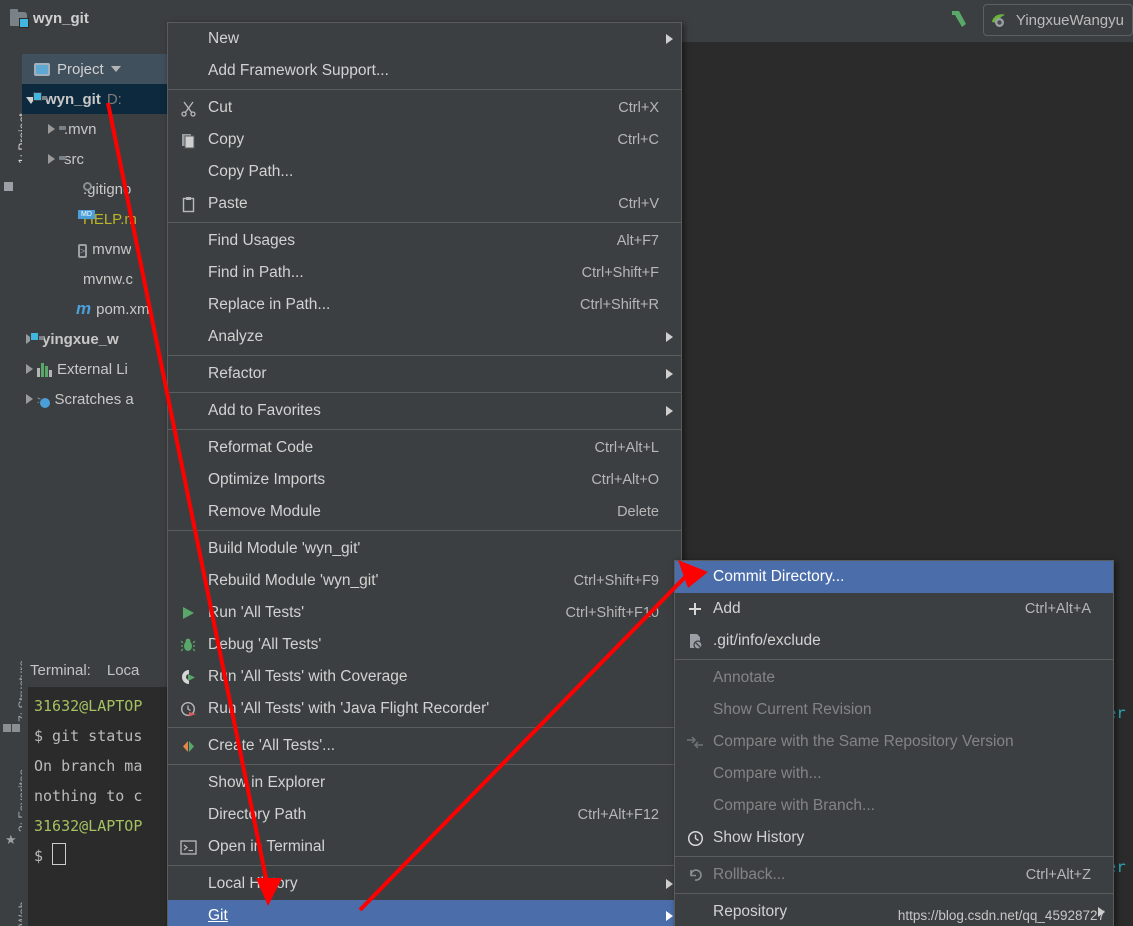 Image resolution: width=1133 pixels, height=926 pixels. Describe the element at coordinates (424, 241) in the screenshot. I see `menu-item-find-usages: Find Usages Alt+F7` at that location.